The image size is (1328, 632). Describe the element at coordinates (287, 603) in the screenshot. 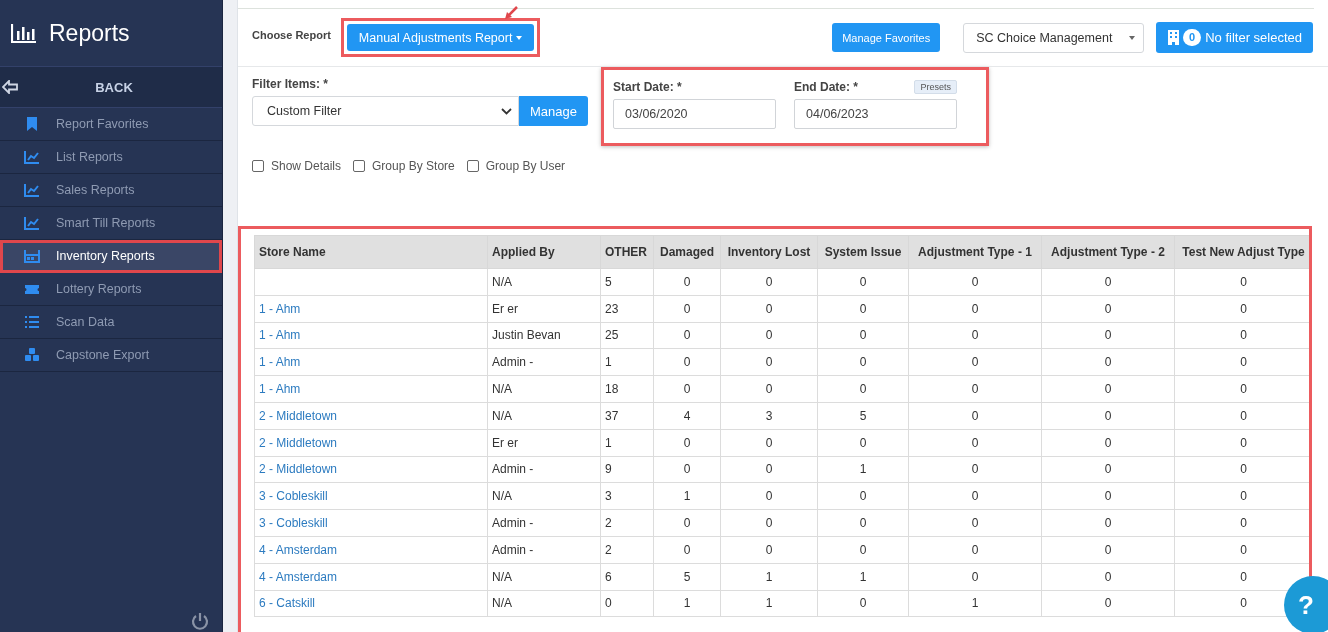

I see `store-link: 6 - Catskill` at that location.